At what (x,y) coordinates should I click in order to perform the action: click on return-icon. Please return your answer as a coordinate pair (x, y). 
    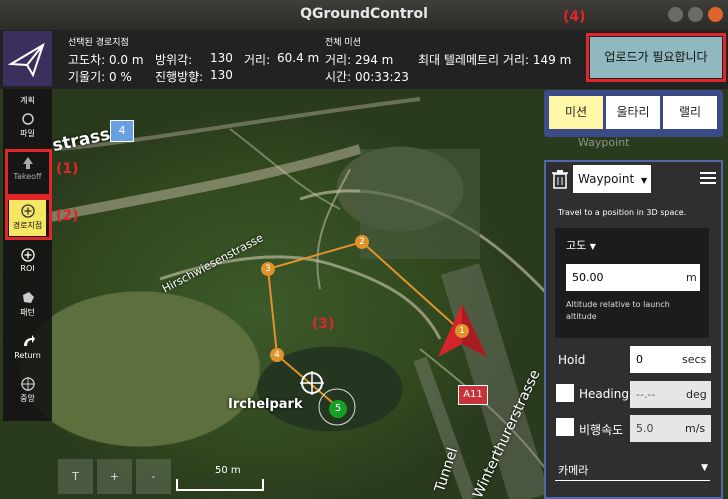
    Looking at the image, I should click on (29, 340).